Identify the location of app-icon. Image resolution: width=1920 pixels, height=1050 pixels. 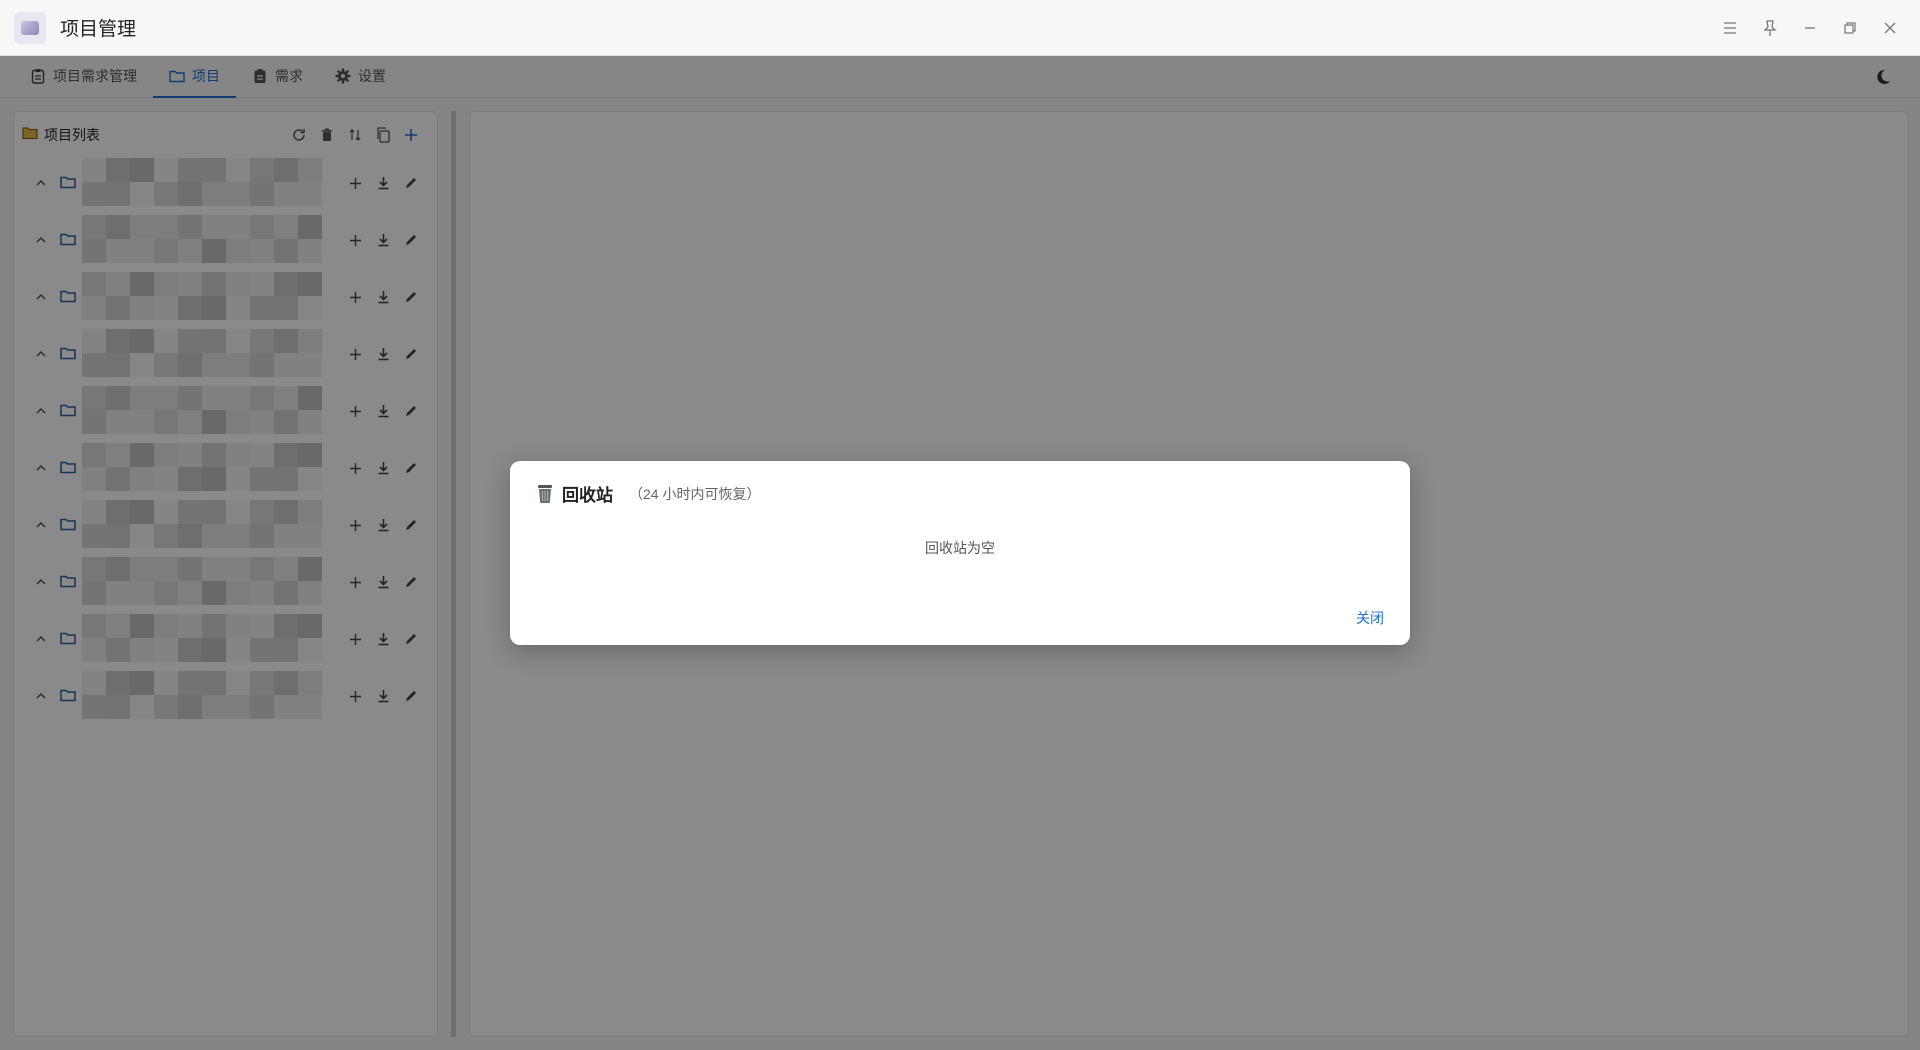
(30, 27).